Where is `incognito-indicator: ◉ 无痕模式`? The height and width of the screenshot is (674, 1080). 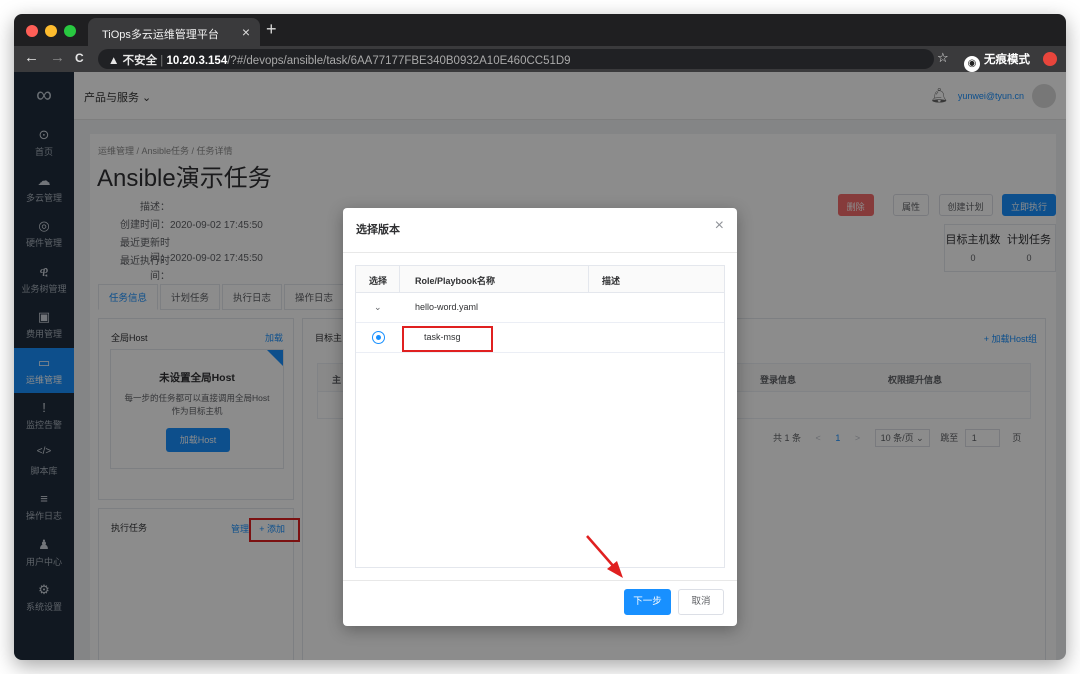 incognito-indicator: ◉ 无痕模式 is located at coordinates (997, 61).